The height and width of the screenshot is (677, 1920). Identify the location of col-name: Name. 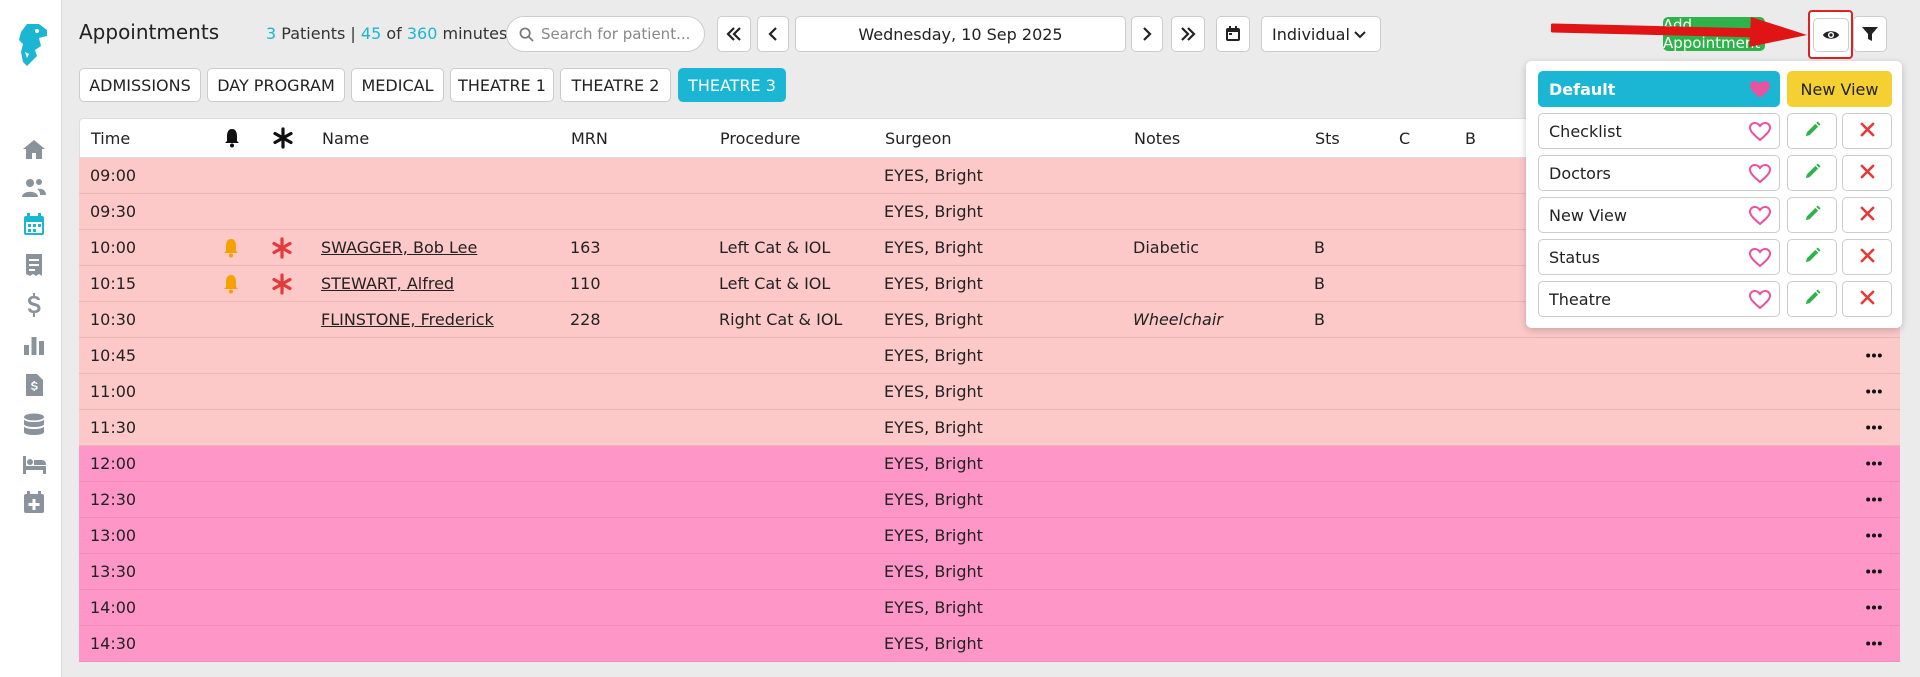
(345, 138).